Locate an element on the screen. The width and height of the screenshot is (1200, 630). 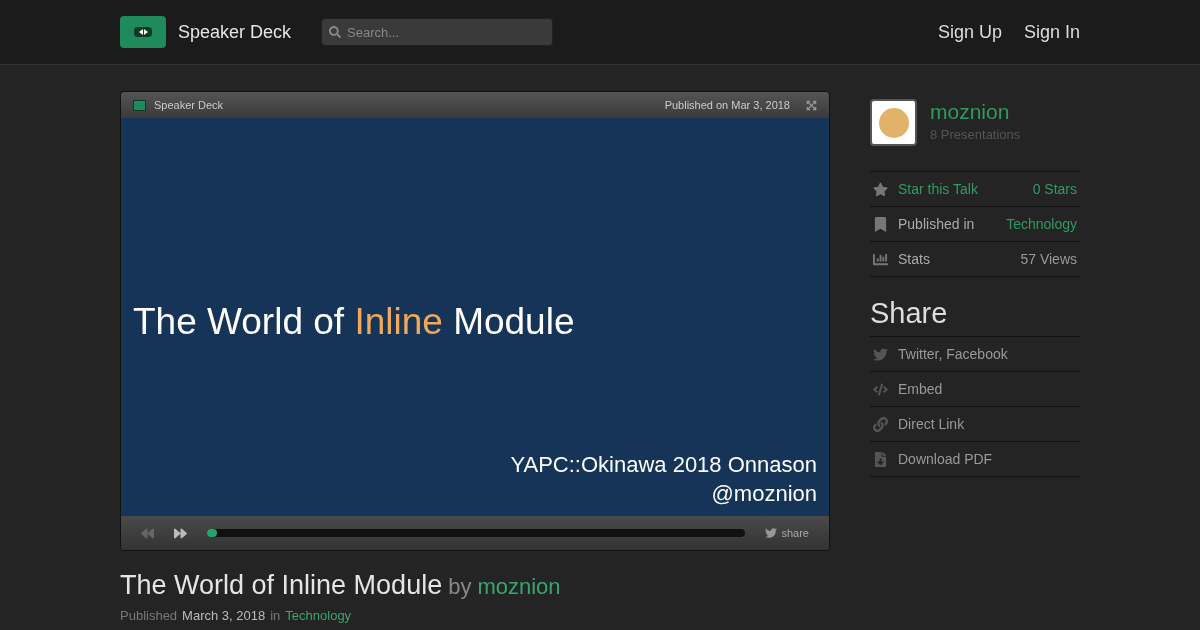
bar-chart-icon is located at coordinates (880, 259).